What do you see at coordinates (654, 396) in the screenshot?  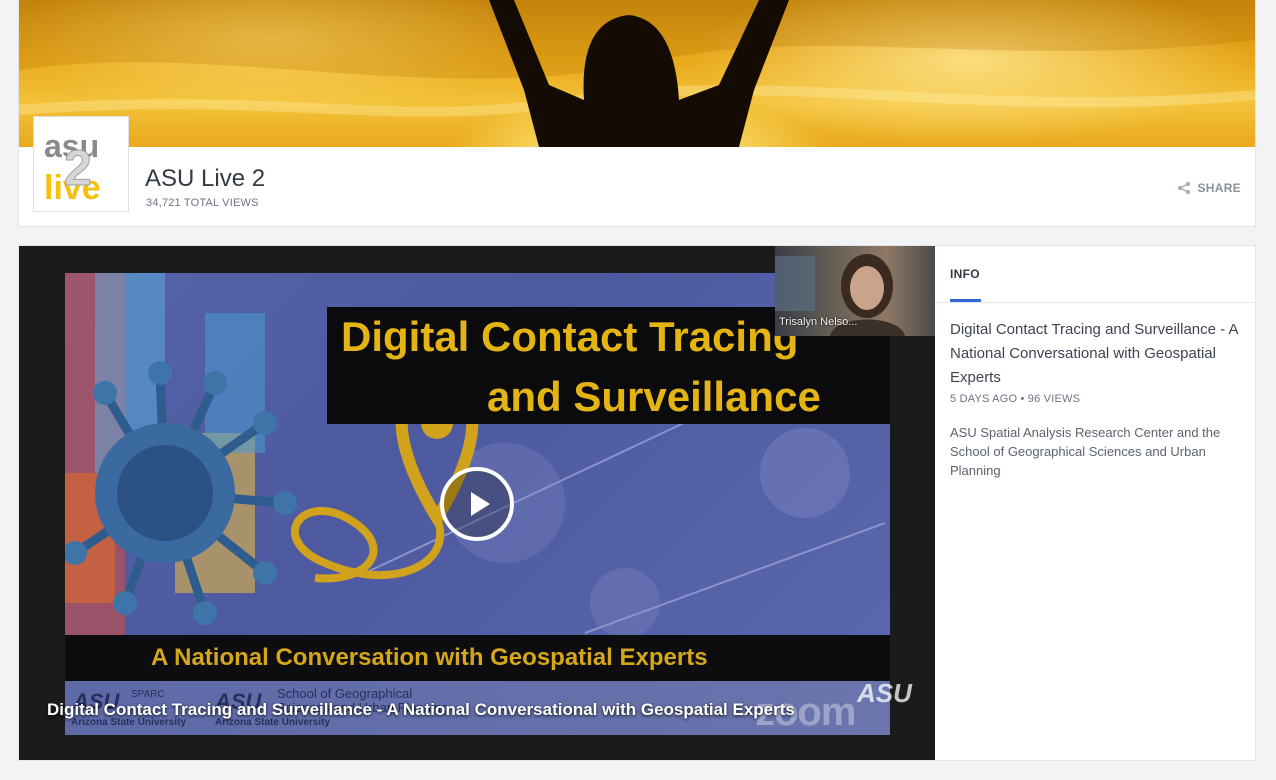 I see `slide-title-line-2: and Surveillance` at bounding box center [654, 396].